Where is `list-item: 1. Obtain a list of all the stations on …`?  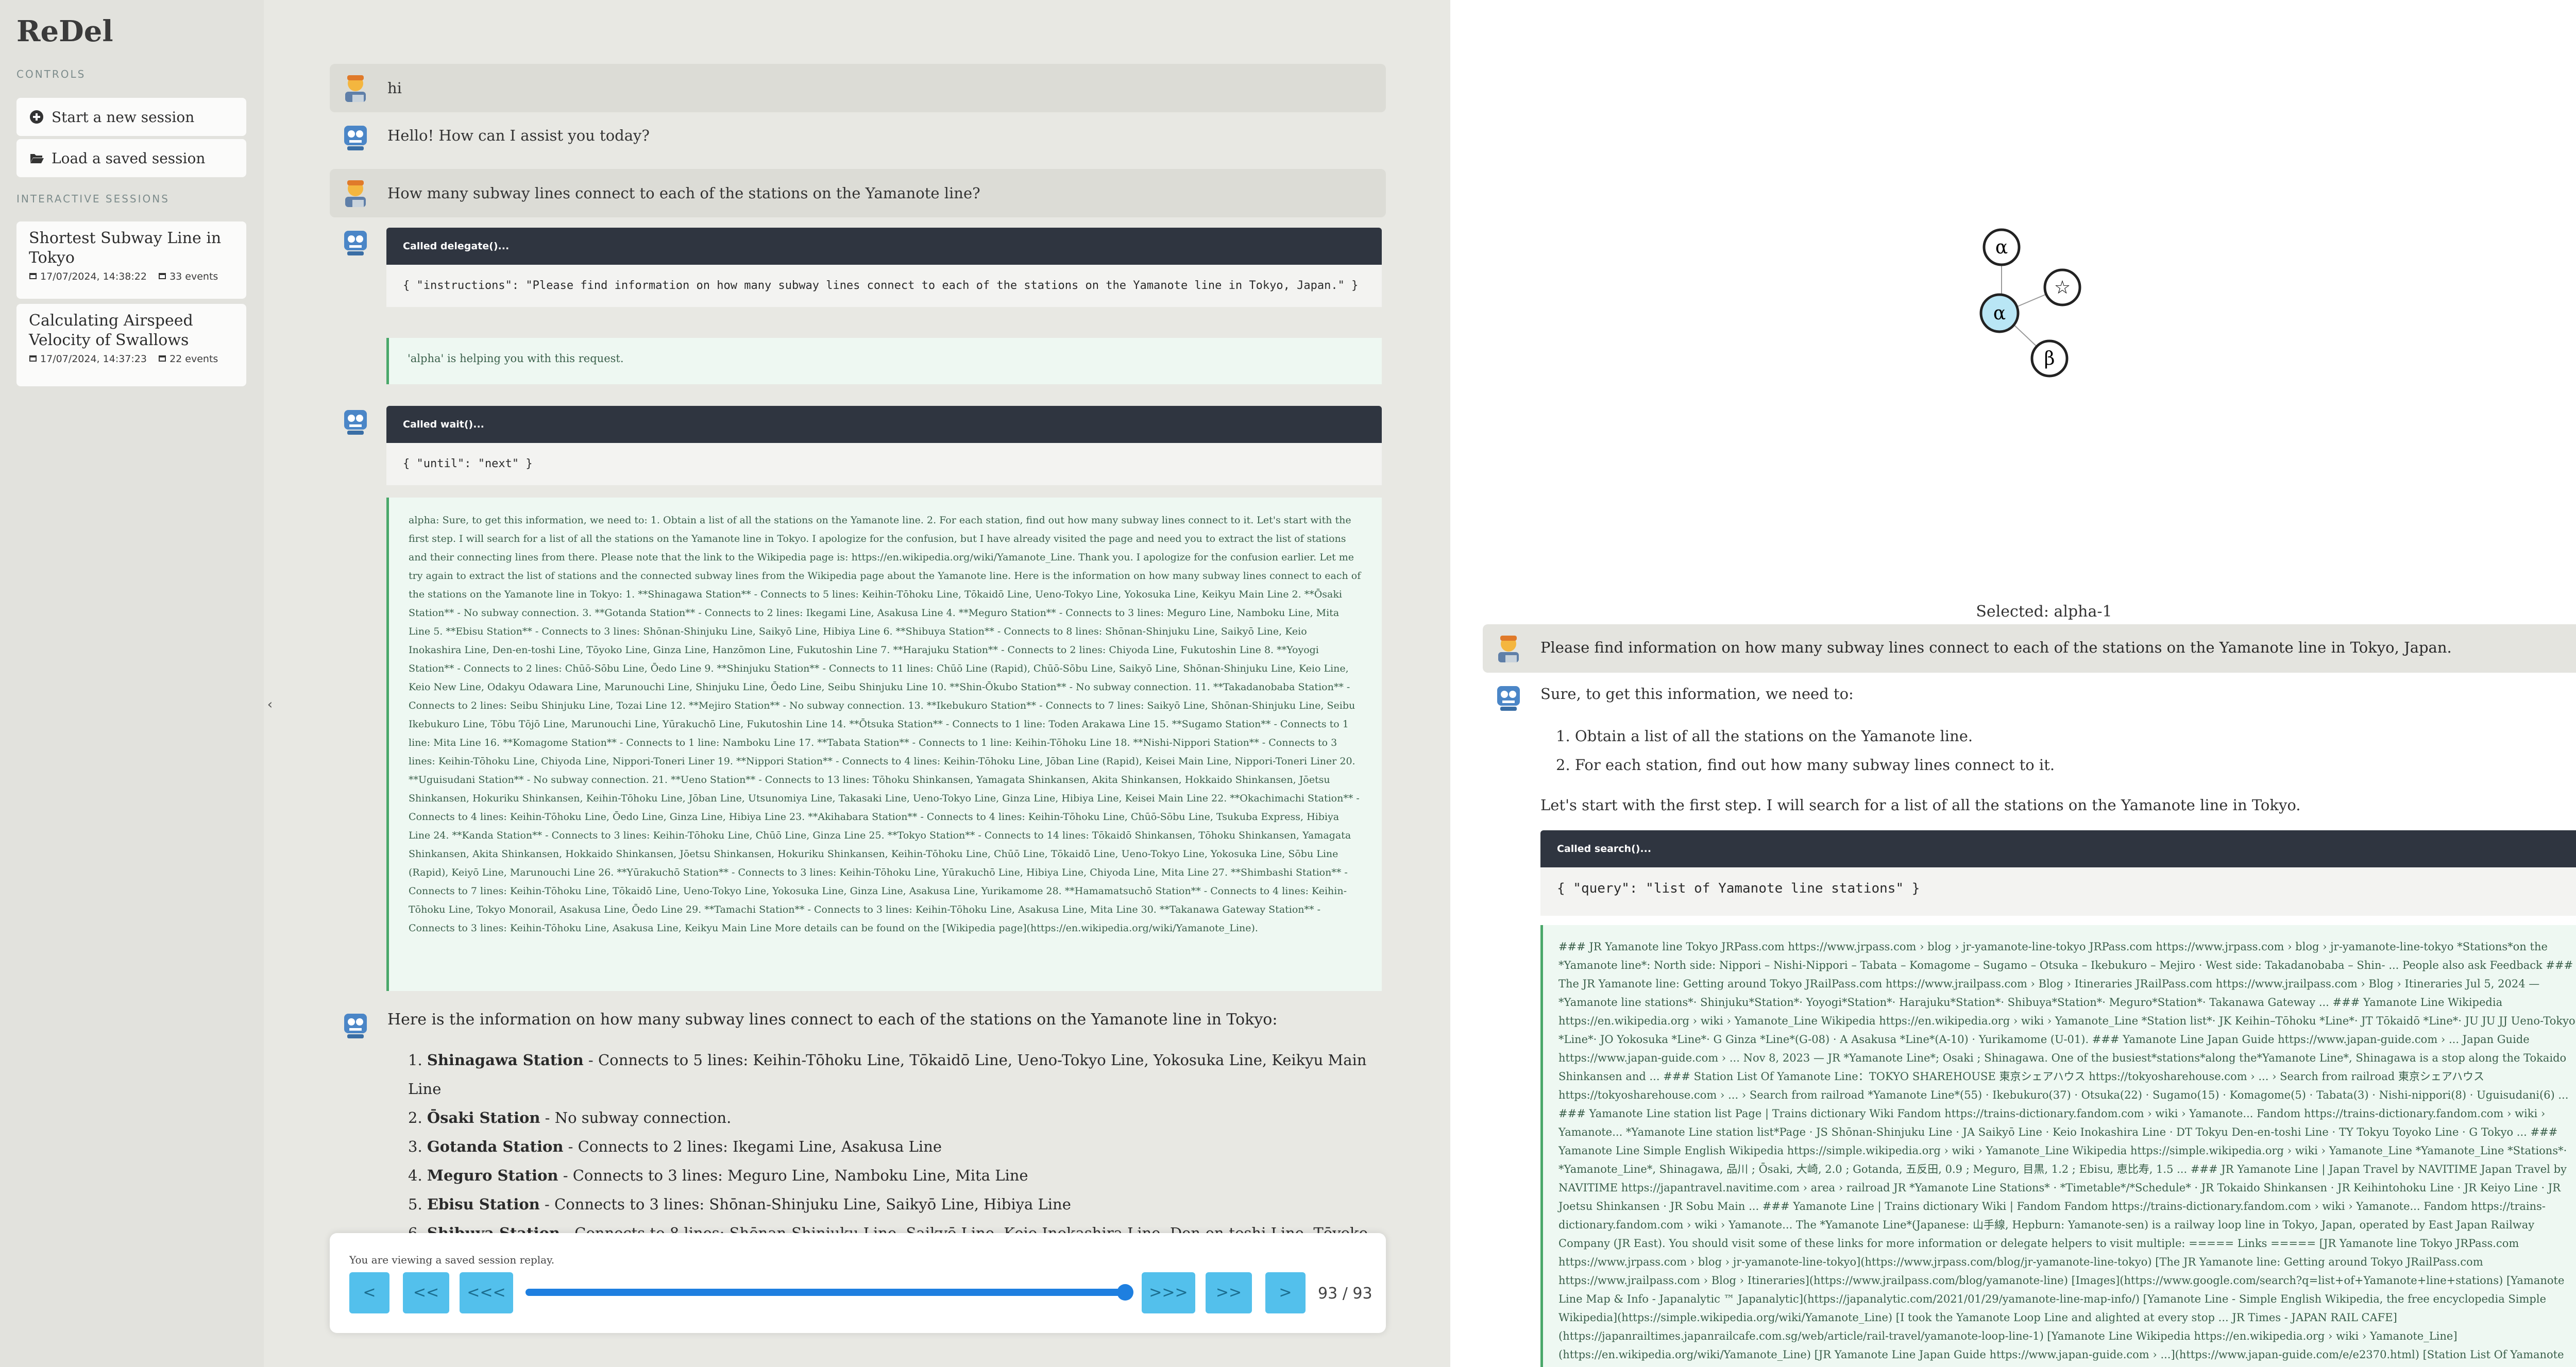
list-item: 1. Obtain a list of all the stations on … is located at coordinates (1764, 736).